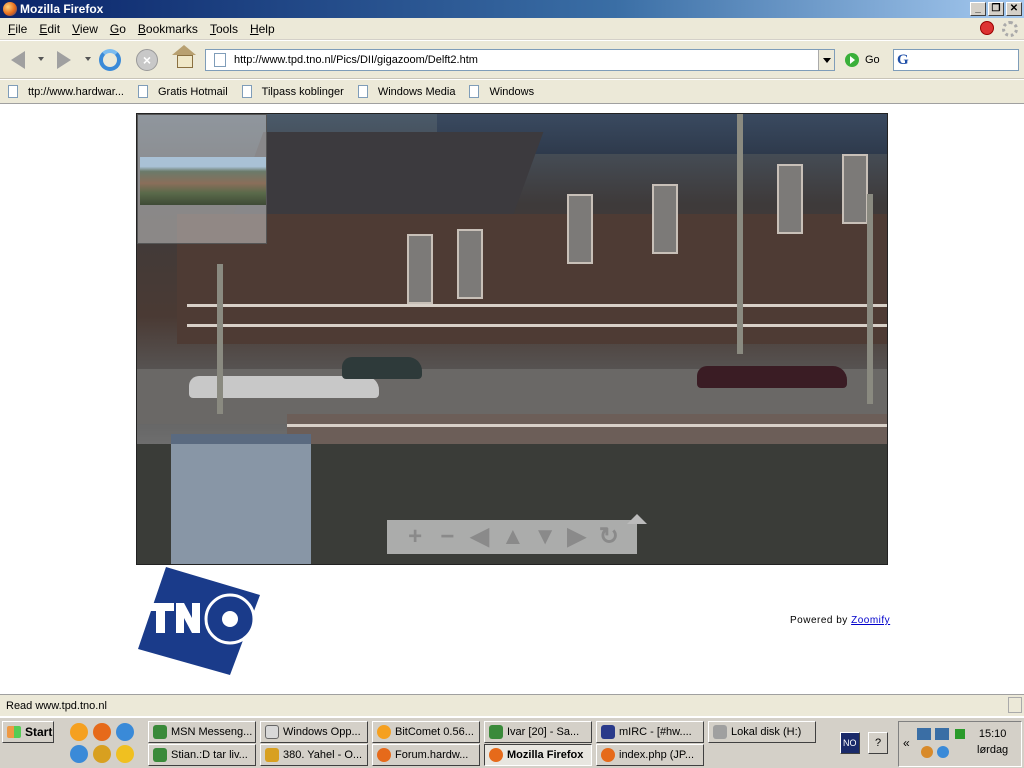 Image resolution: width=1024 pixels, height=768 pixels. I want to click on reload-button, so click(110, 60).